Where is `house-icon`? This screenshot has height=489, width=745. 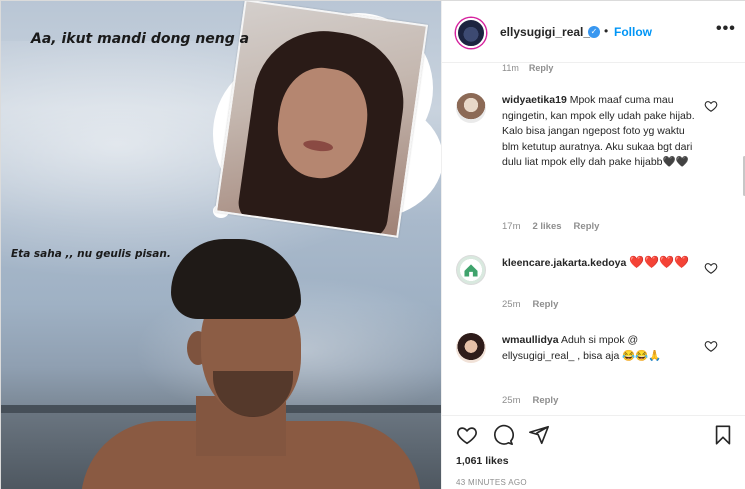 house-icon is located at coordinates (471, 270).